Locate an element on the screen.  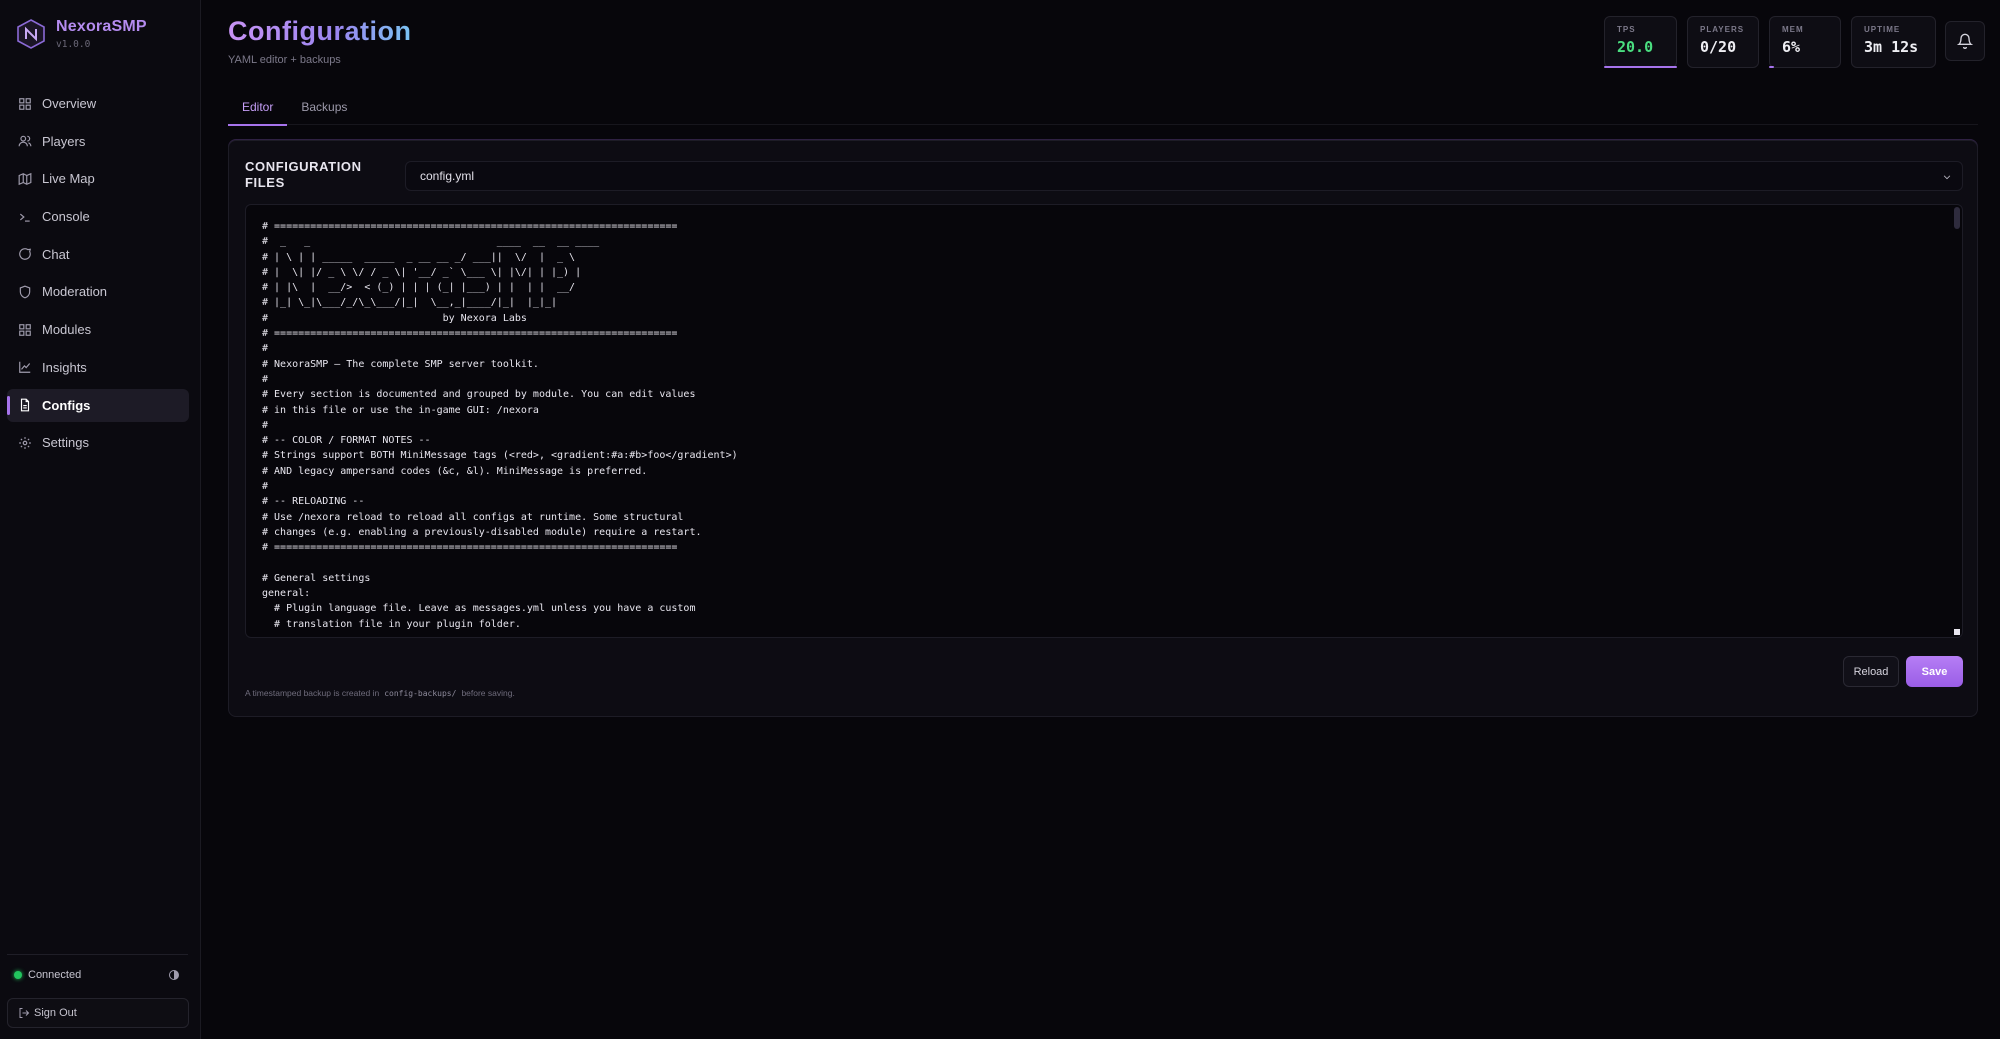
sidebar-item-label: Insights is located at coordinates (64, 367).